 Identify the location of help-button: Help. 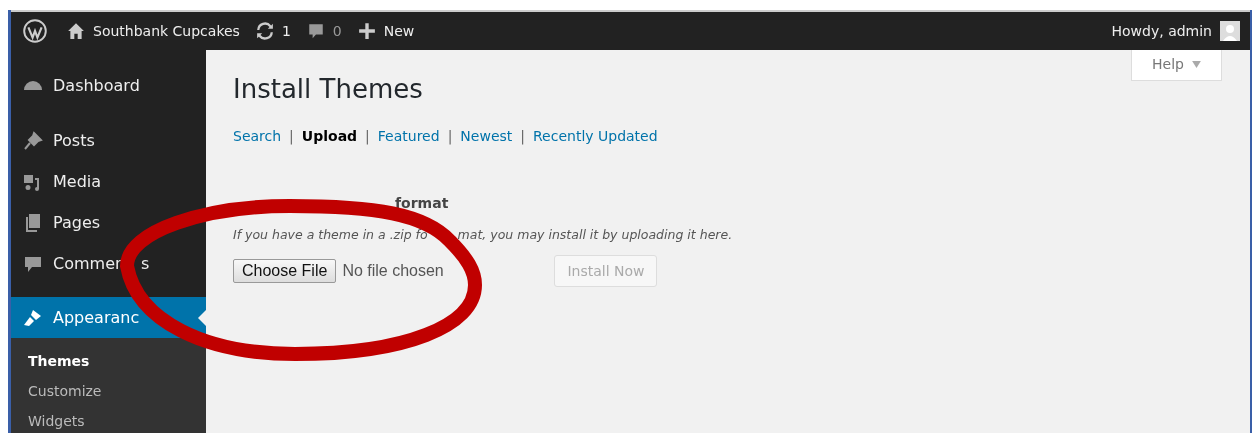
(1176, 65).